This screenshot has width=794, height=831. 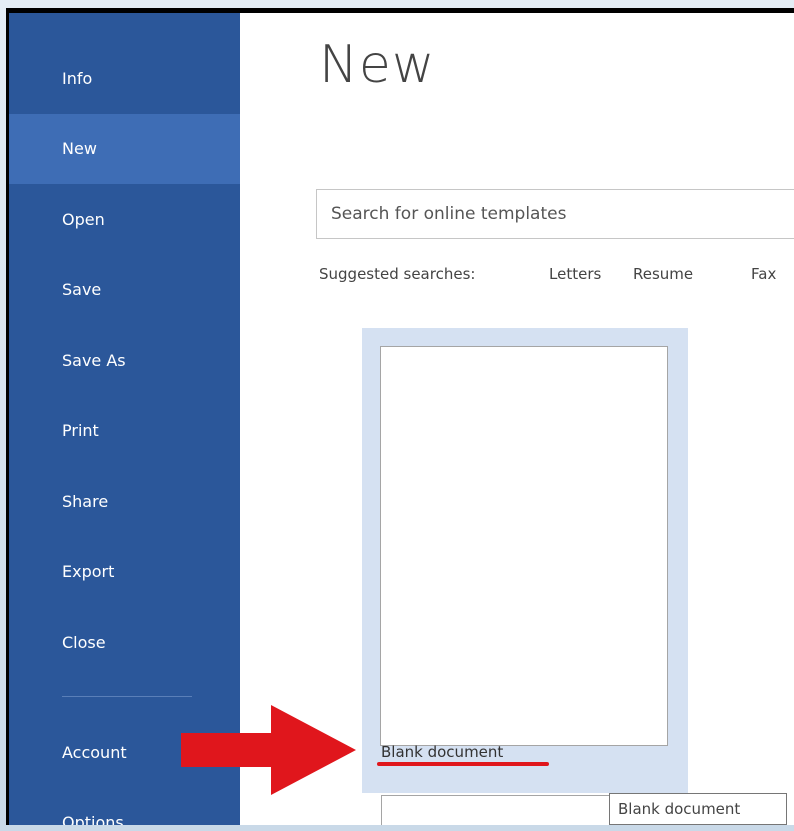 What do you see at coordinates (127, 696) in the screenshot?
I see `sidebar-divider` at bounding box center [127, 696].